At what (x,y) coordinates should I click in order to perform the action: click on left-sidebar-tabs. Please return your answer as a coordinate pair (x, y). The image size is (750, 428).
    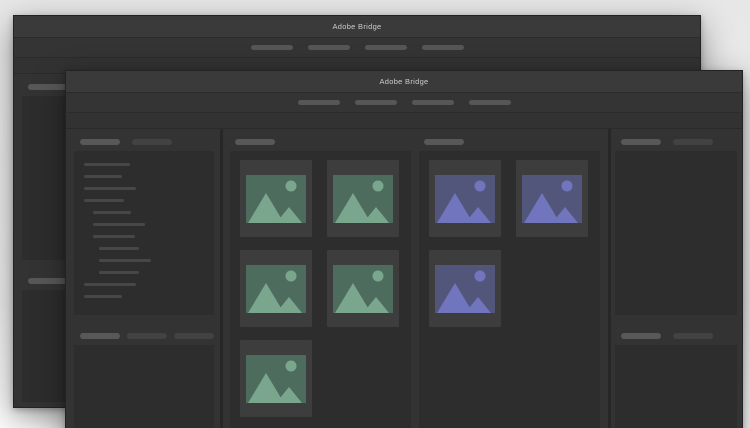
    Looking at the image, I should click on (144, 142).